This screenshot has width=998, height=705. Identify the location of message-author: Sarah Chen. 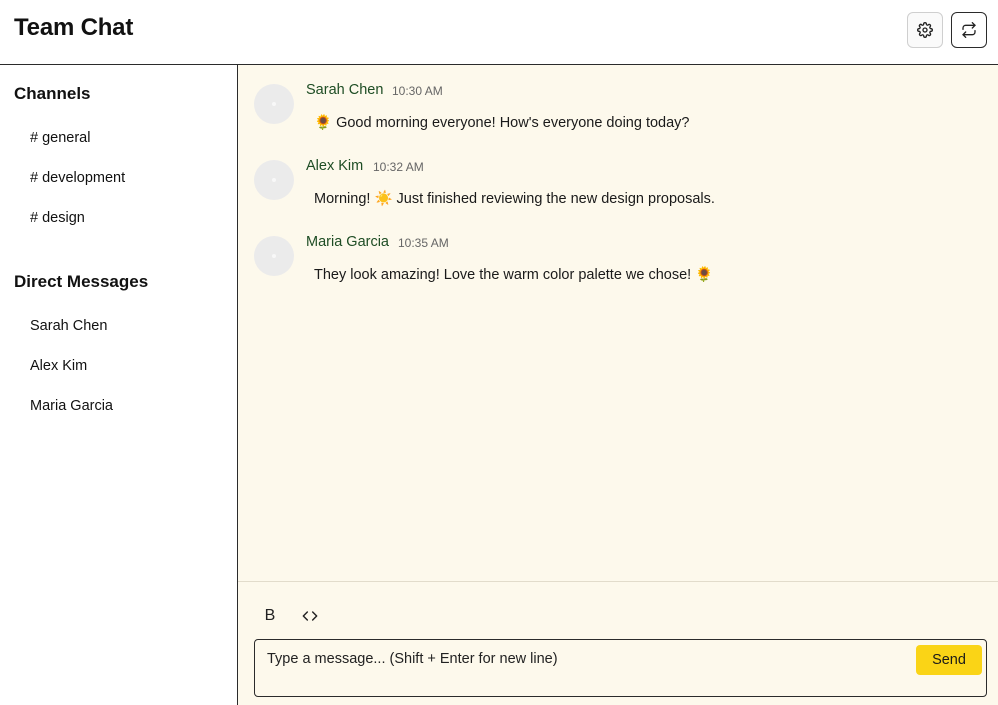
(345, 90).